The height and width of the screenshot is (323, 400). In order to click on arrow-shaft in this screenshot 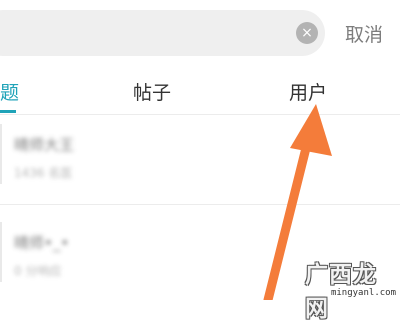, I will do `click(287, 221)`.